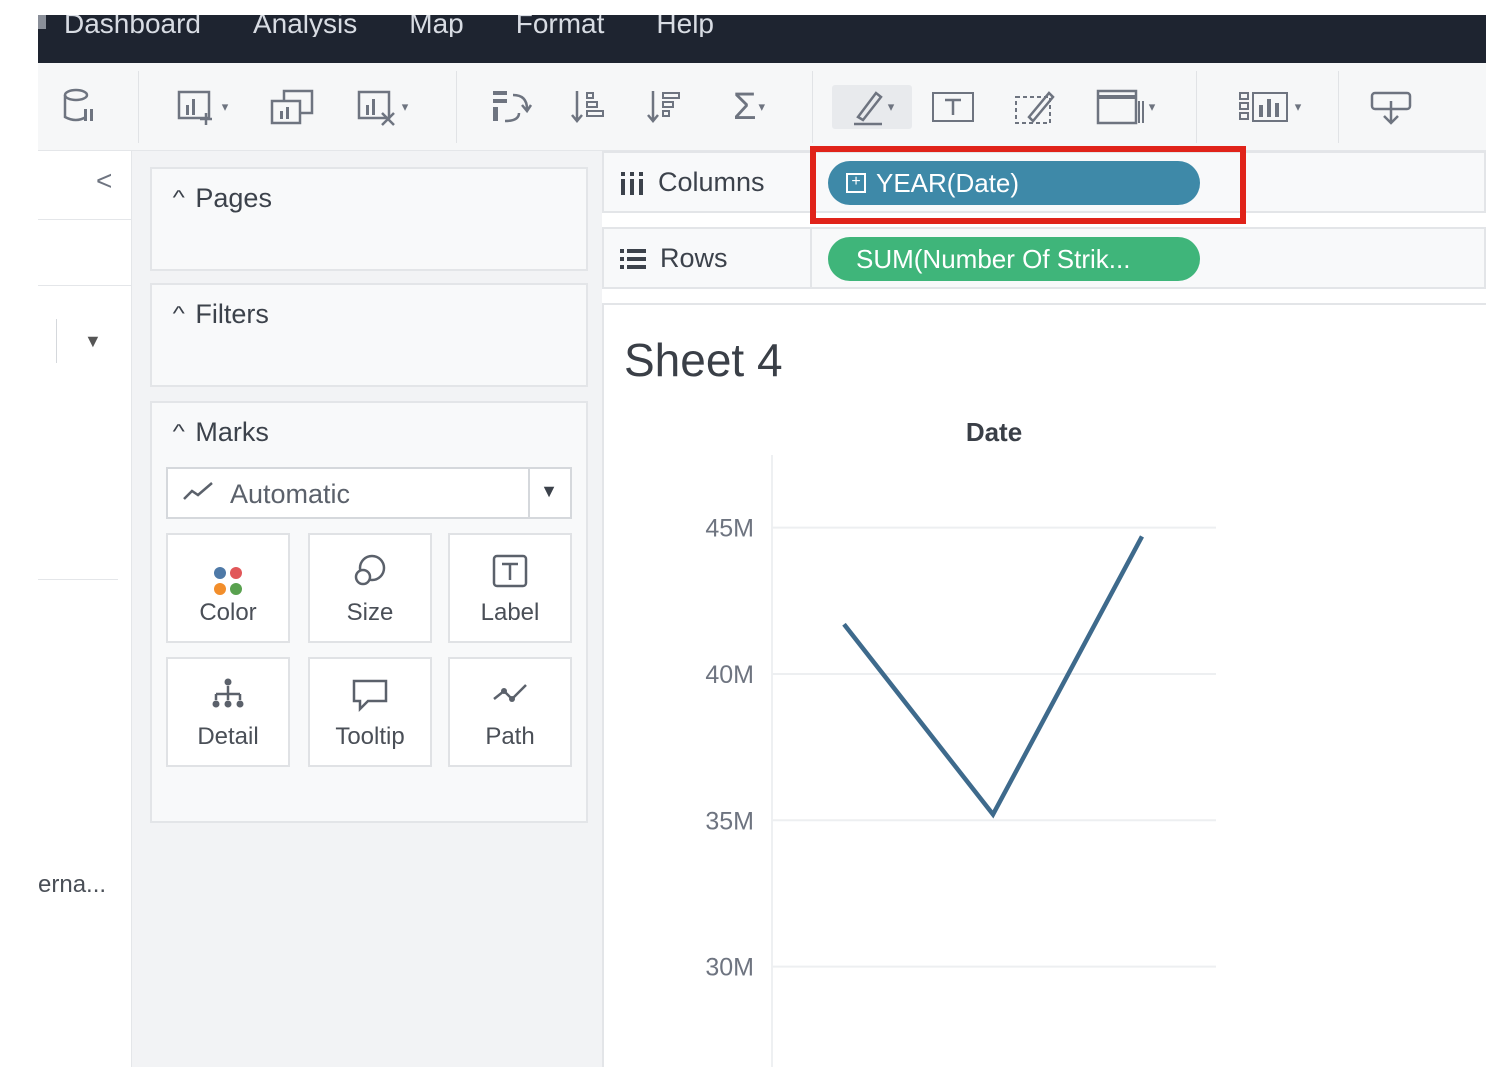 The width and height of the screenshot is (1510, 1084). Describe the element at coordinates (1035, 107) in the screenshot. I see `annotate-icon` at that location.